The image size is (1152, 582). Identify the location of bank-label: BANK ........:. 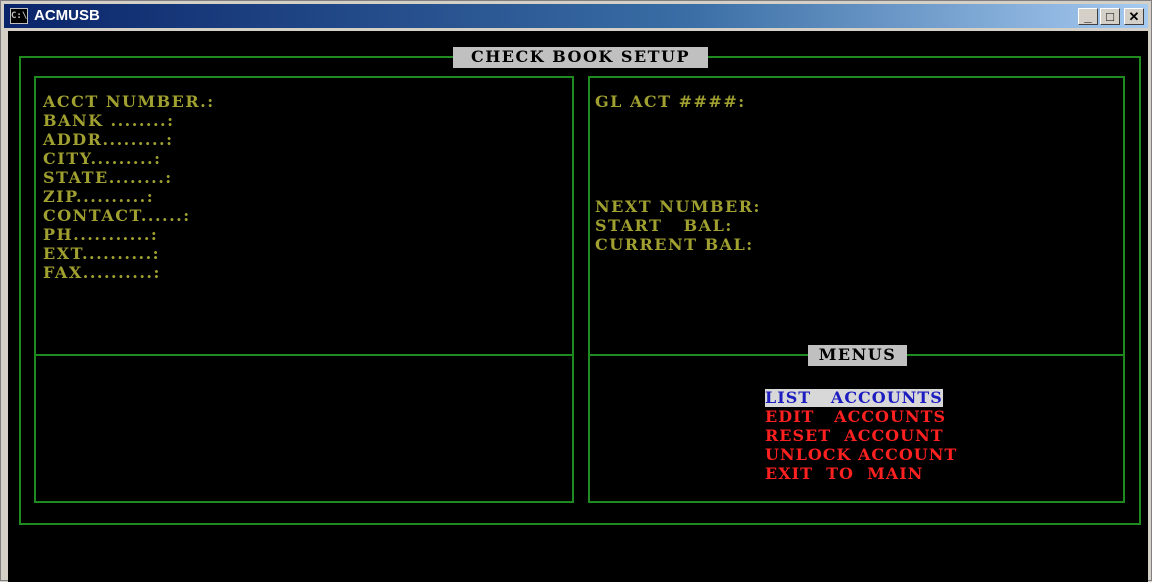
(109, 120).